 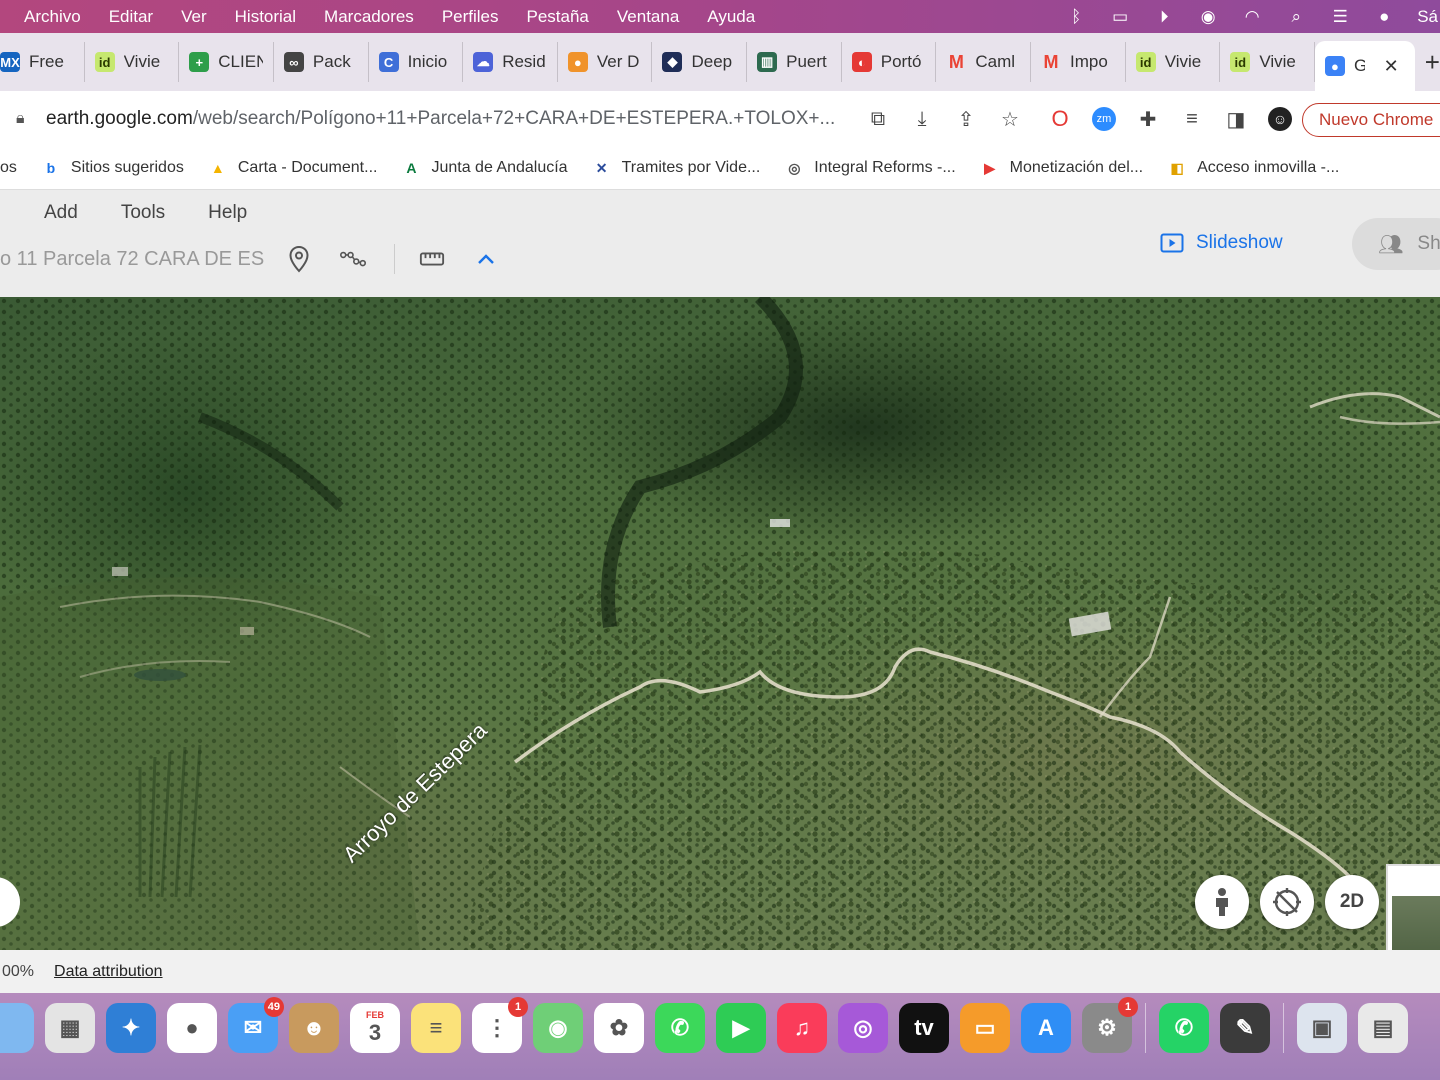 I want to click on data-attribution-link: Data attribution, so click(x=108, y=972).